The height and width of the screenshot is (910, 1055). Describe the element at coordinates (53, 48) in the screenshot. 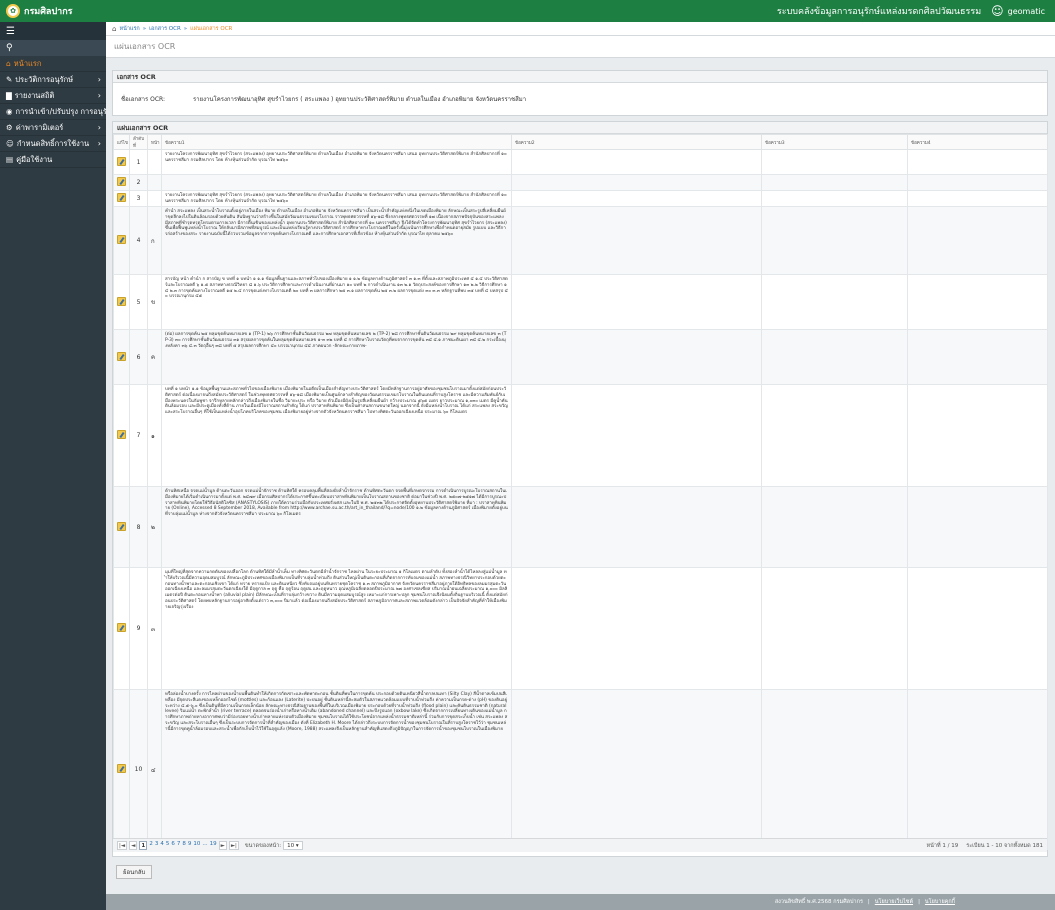

I see `sidebar-search: ⚲` at that location.